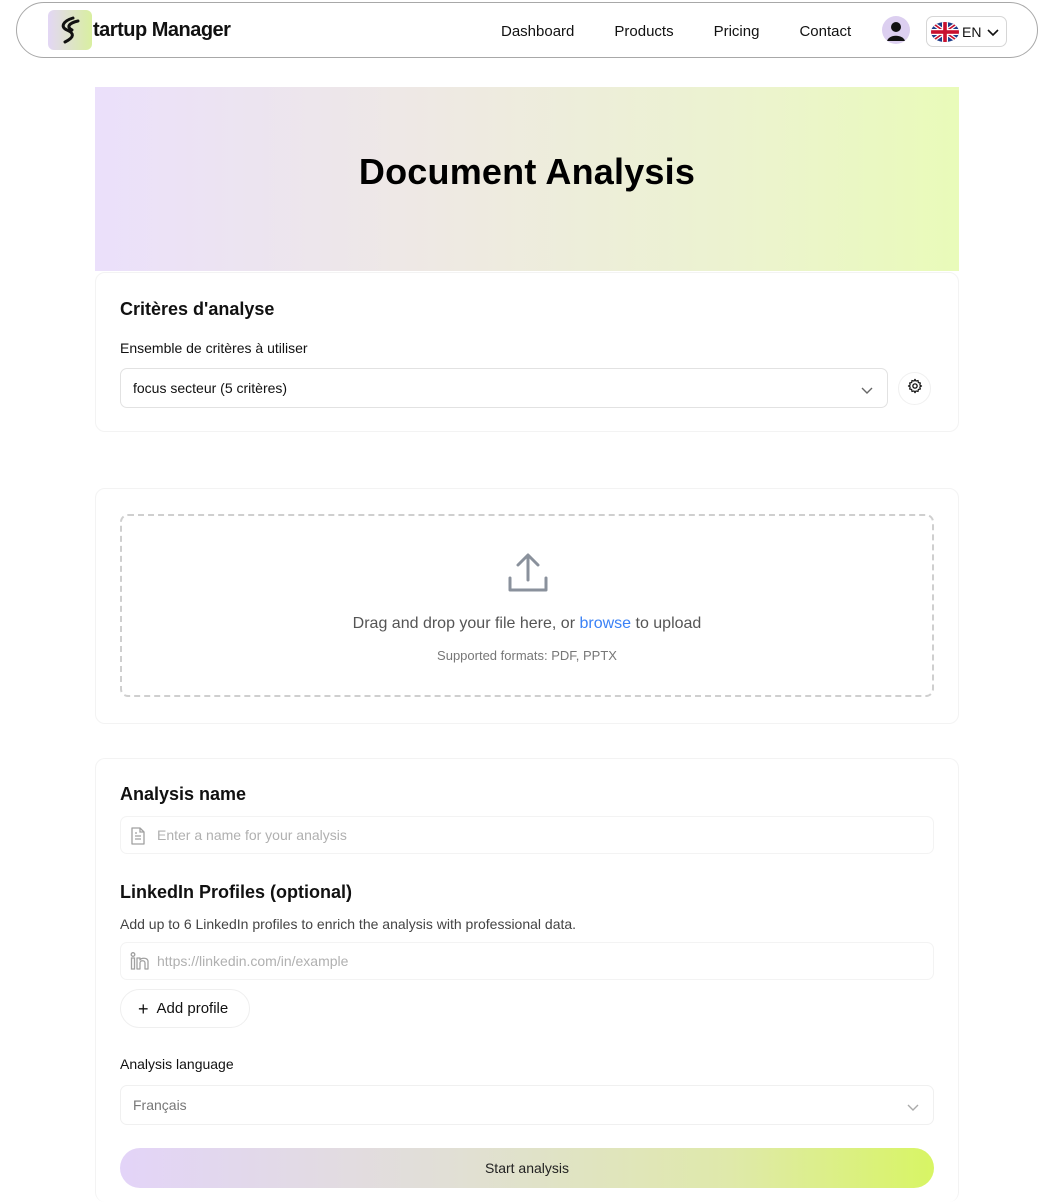  What do you see at coordinates (177, 1064) in the screenshot?
I see `analysis-language-label: Analysis language` at bounding box center [177, 1064].